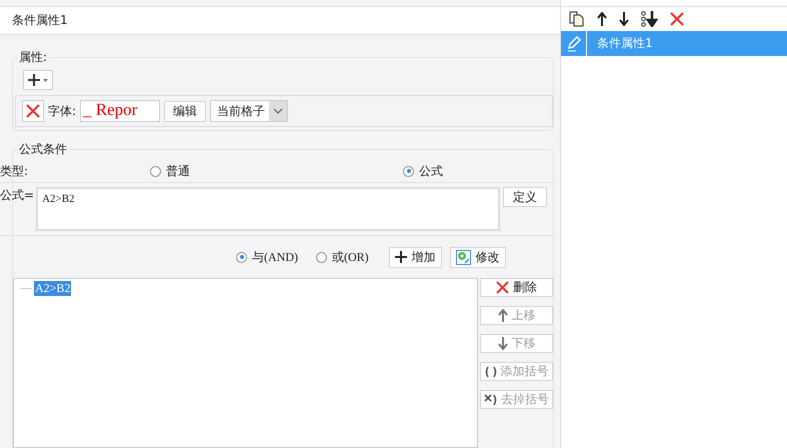  Describe the element at coordinates (574, 44) in the screenshot. I see `pencil-icon` at that location.